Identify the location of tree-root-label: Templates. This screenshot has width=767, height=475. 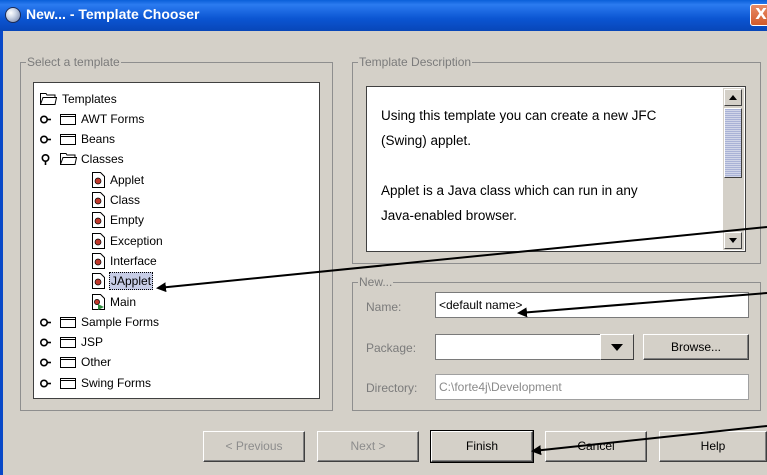
(89, 99).